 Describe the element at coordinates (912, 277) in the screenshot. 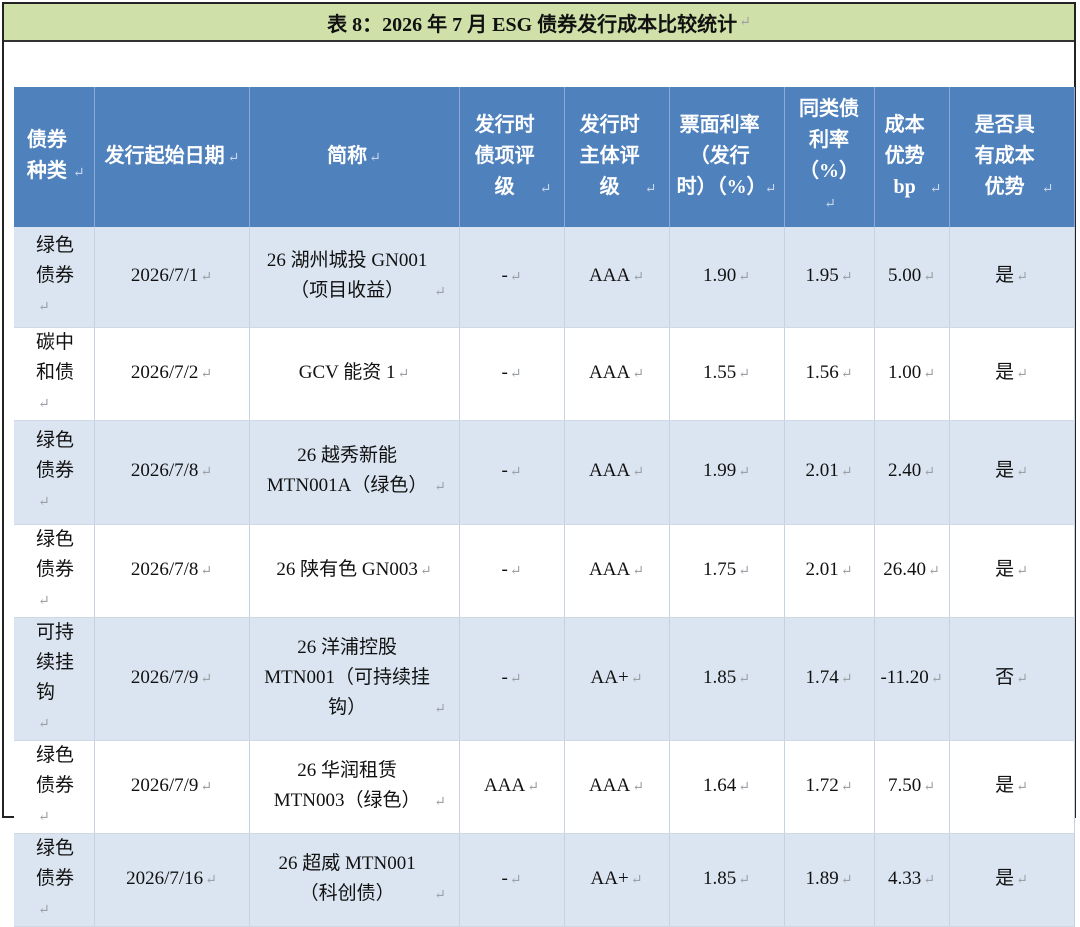

I see `cell-cost-advantage-bp: 5.00 ↵` at that location.